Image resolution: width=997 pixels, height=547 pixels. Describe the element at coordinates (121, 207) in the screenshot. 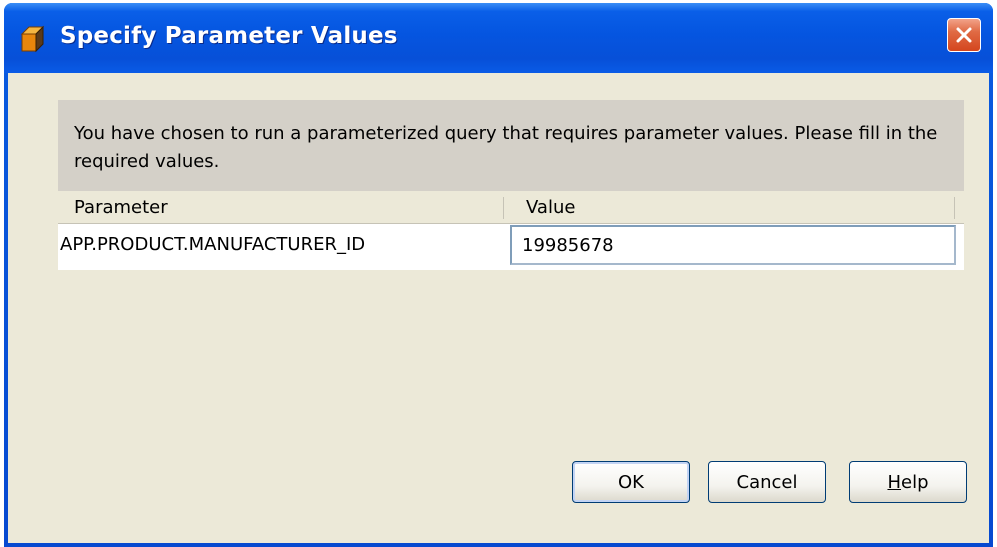

I see `column-header-parameter: Parameter` at that location.